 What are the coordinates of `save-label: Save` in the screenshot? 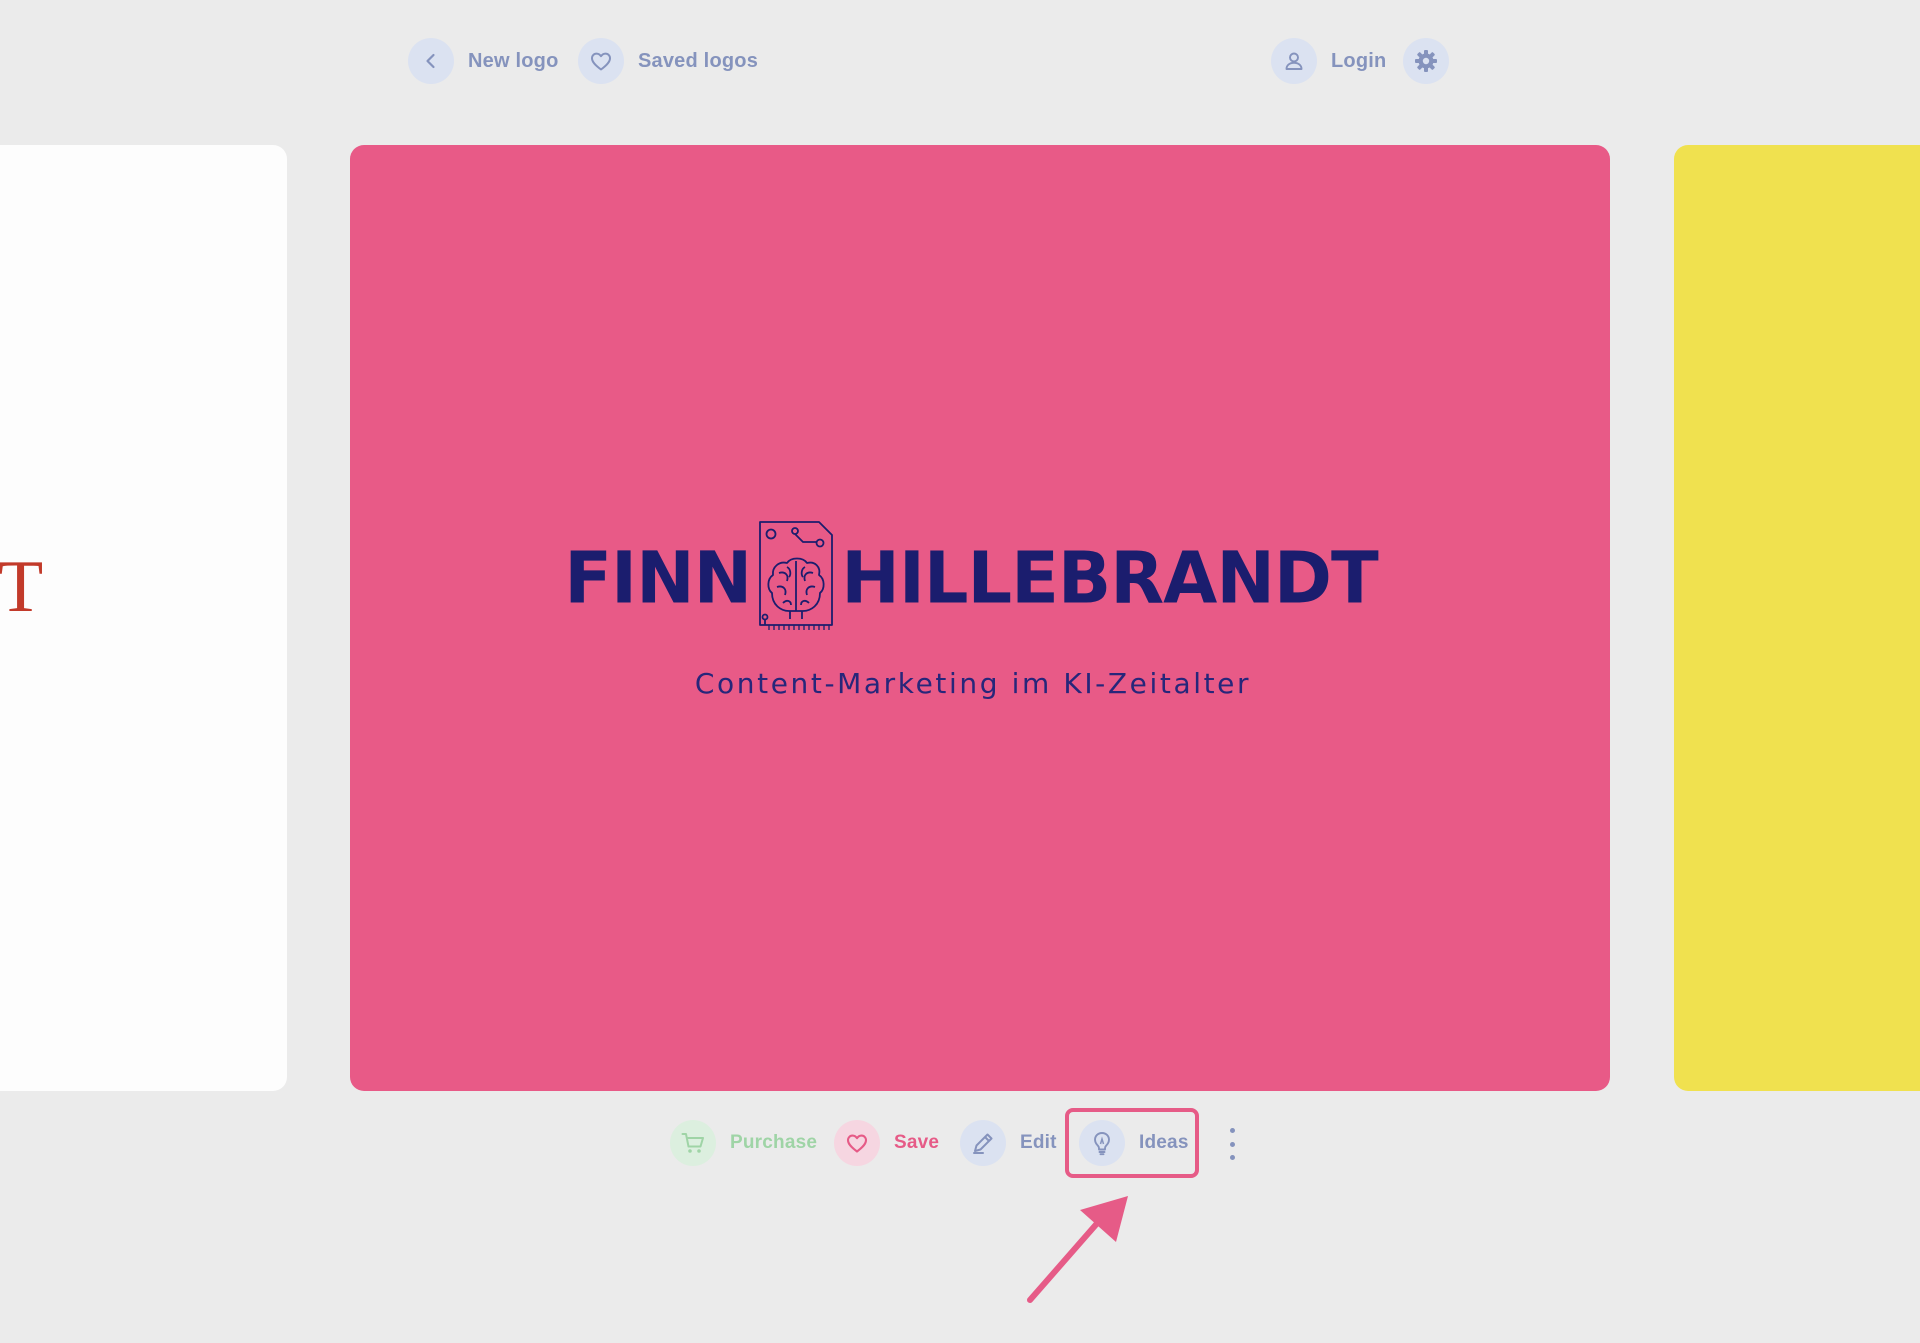 It's located at (917, 1142).